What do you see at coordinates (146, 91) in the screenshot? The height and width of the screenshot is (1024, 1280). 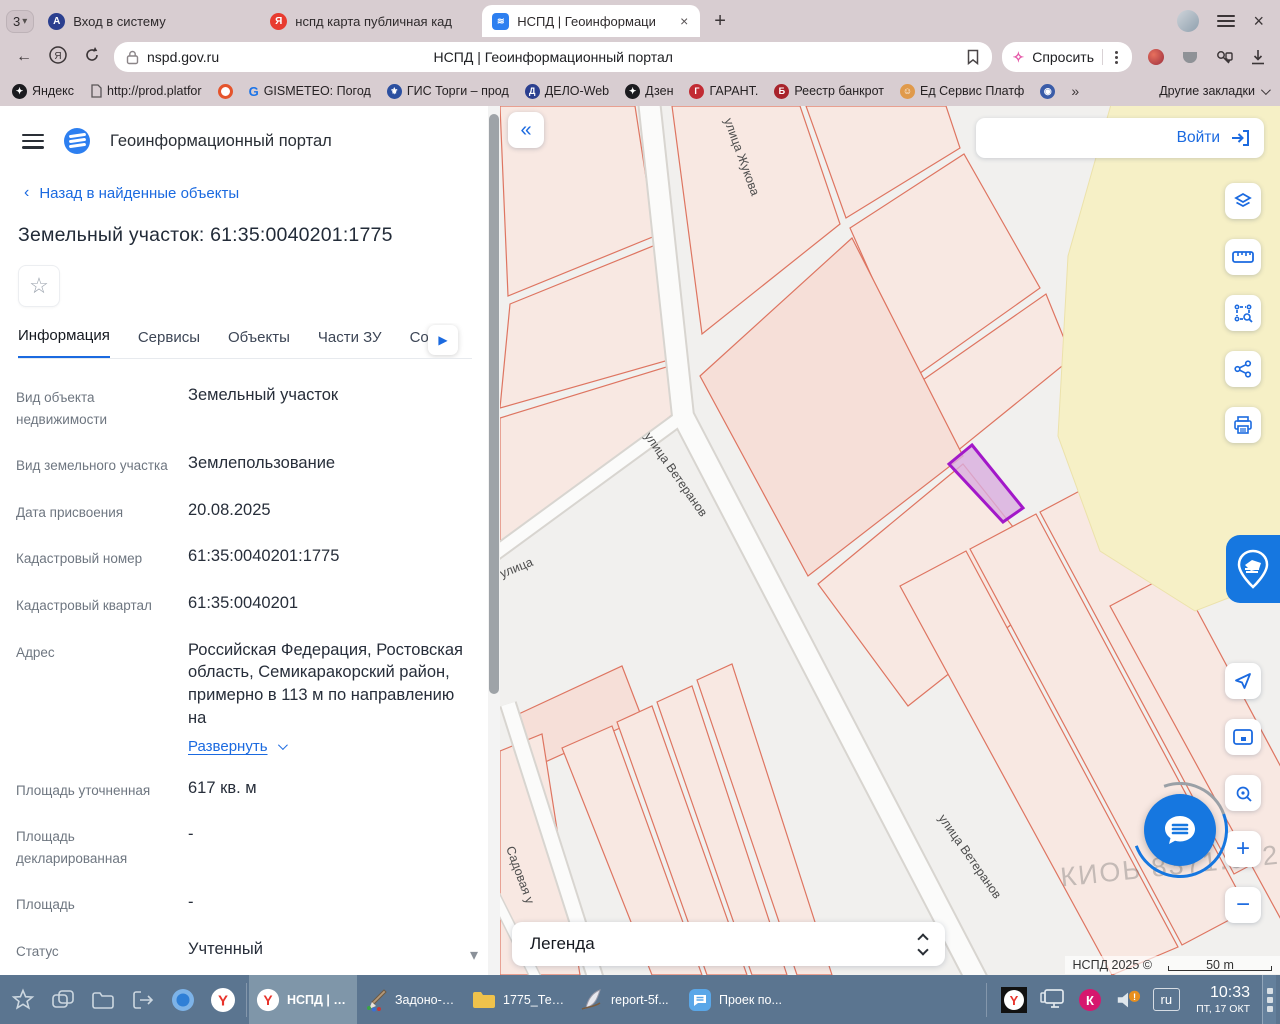 I see `bookmark-prod-platform: http://prod.platfor` at bounding box center [146, 91].